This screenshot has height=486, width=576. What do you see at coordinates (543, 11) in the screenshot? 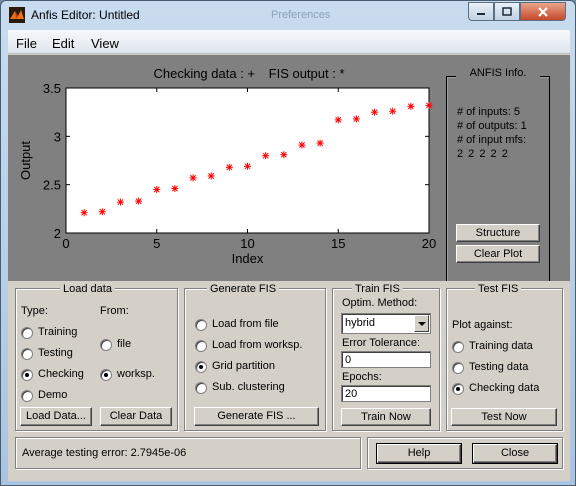
I see `close-window-button` at bounding box center [543, 11].